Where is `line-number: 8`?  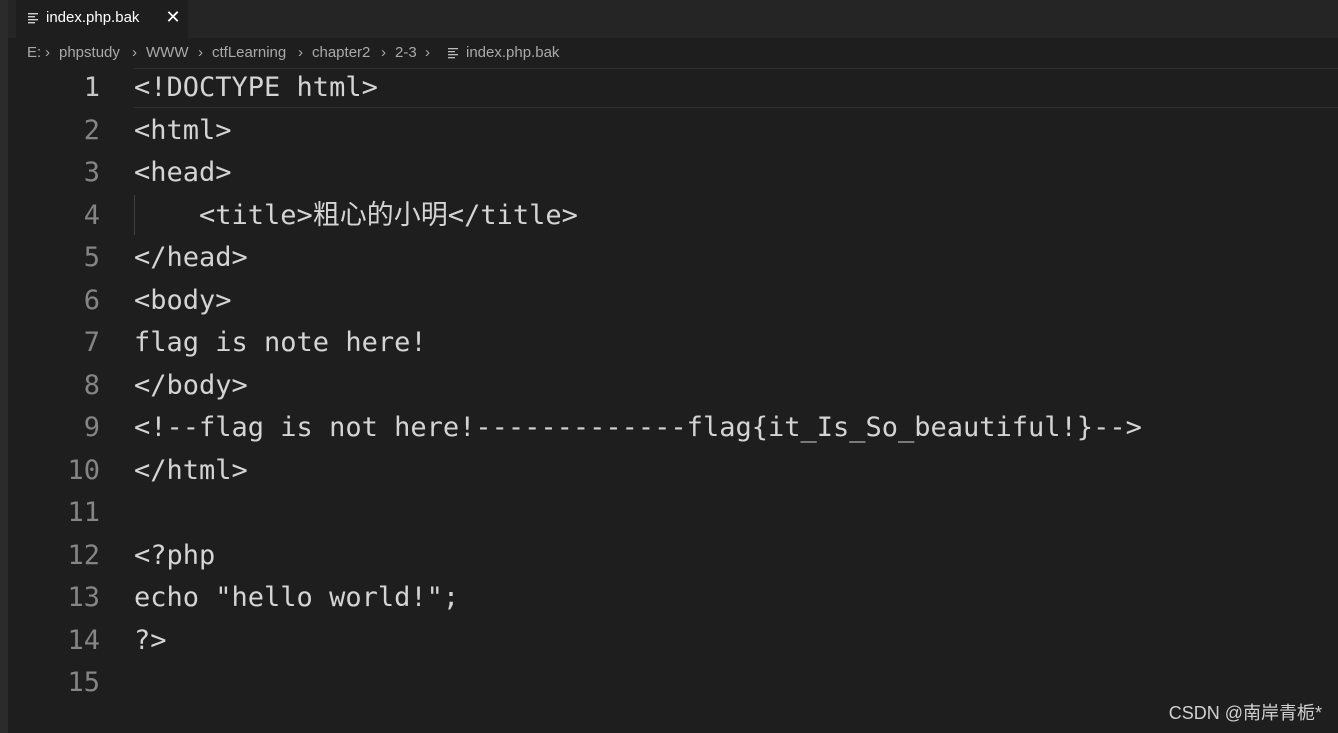 line-number: 8 is located at coordinates (91, 385).